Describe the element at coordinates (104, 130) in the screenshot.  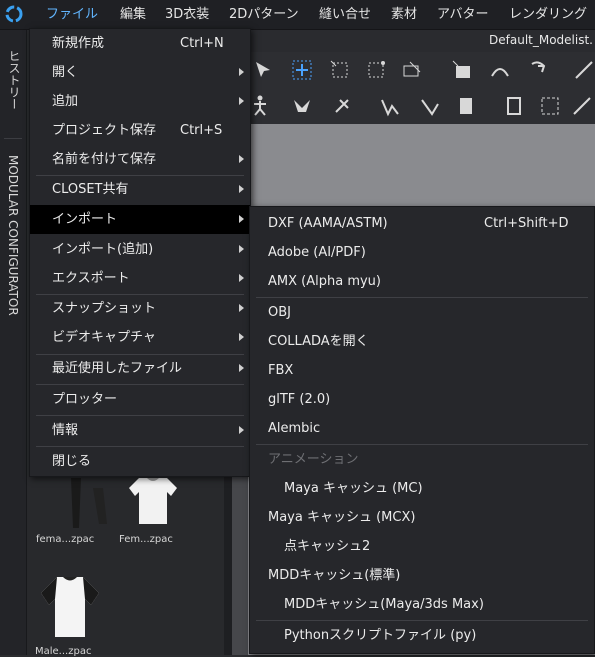
I see `menu-item-label: プロジェクト保存` at that location.